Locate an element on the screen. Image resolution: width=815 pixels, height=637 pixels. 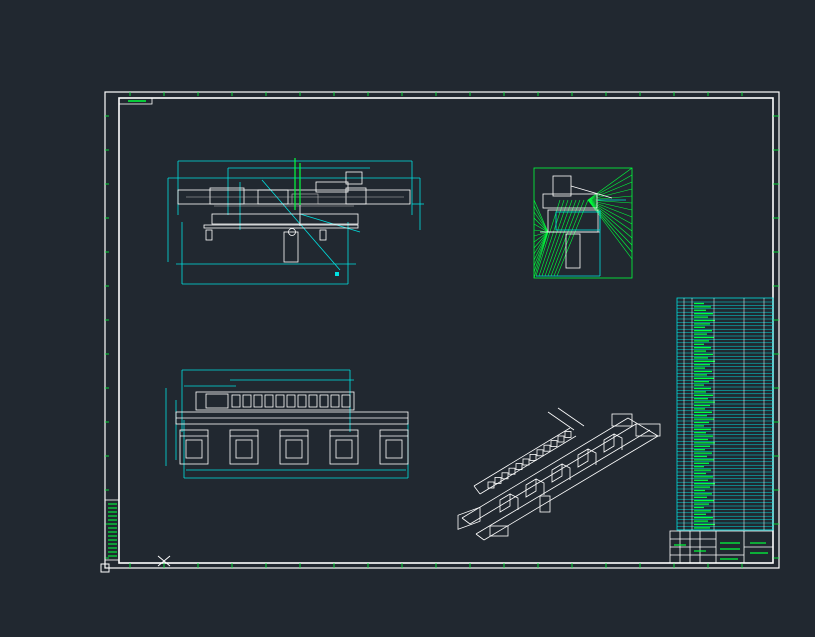
top-view-chain-links is located at coordinates (291, 401).